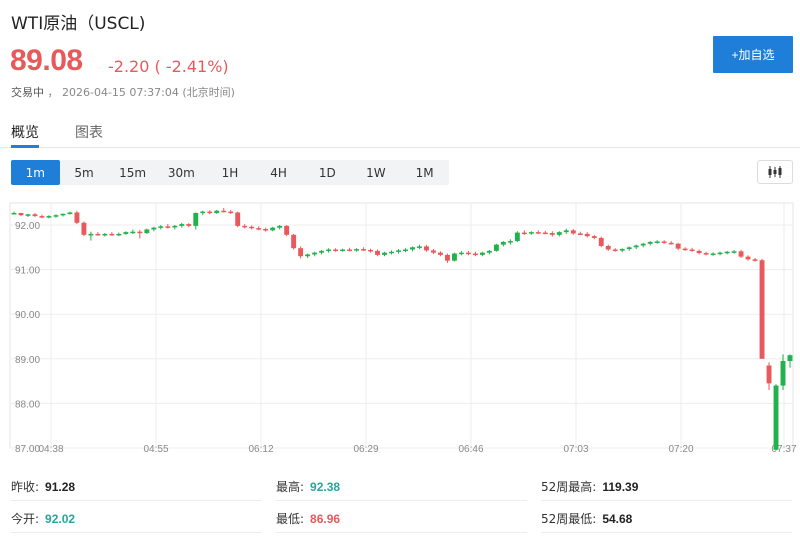 This screenshot has height=542, width=800. I want to click on stat-label: 52周最高:, so click(569, 487).